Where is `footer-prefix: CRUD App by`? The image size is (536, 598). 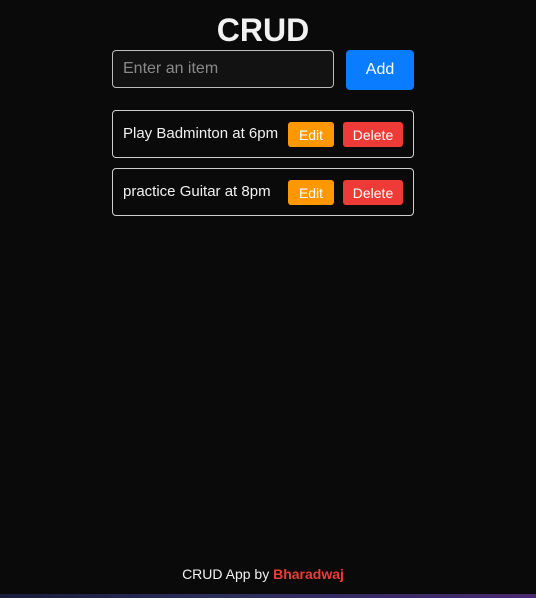 footer-prefix: CRUD App by is located at coordinates (228, 574).